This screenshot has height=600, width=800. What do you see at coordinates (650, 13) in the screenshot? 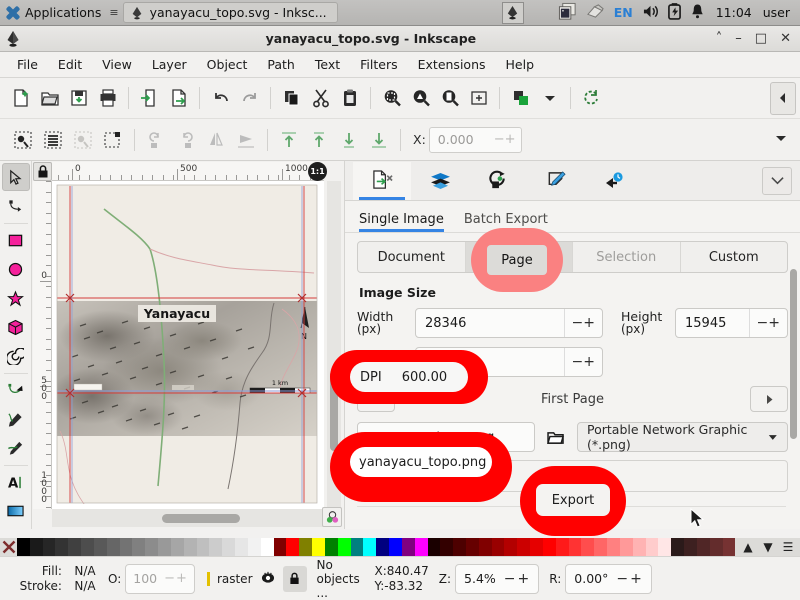
I see `volume-icon` at bounding box center [650, 13].